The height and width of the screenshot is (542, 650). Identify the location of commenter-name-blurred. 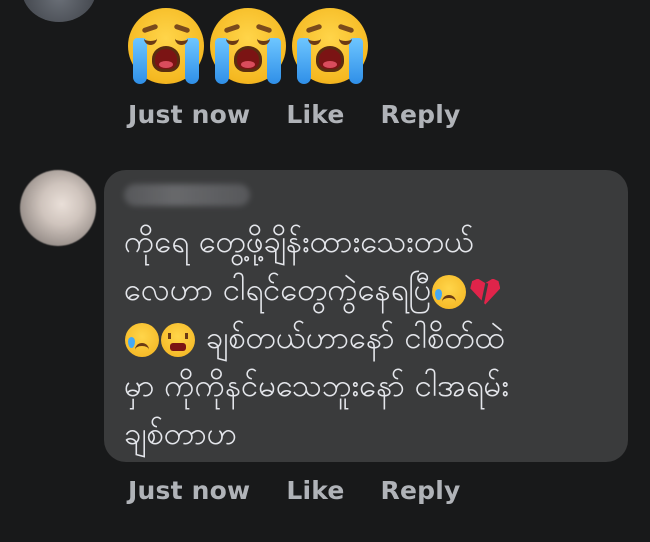
(187, 195).